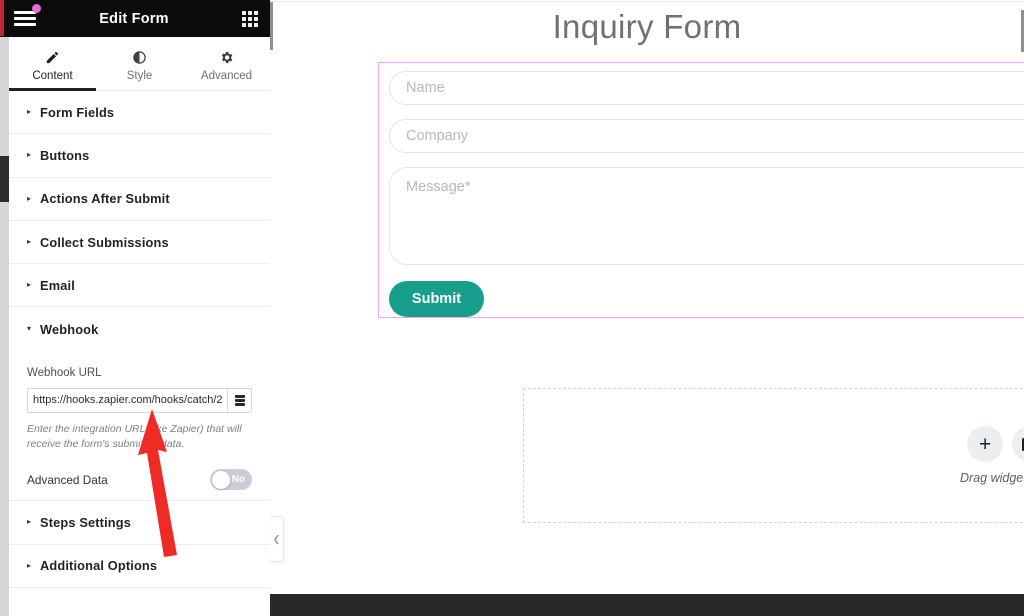 The image size is (1024, 616). I want to click on dynamic-tags-button, so click(239, 400).